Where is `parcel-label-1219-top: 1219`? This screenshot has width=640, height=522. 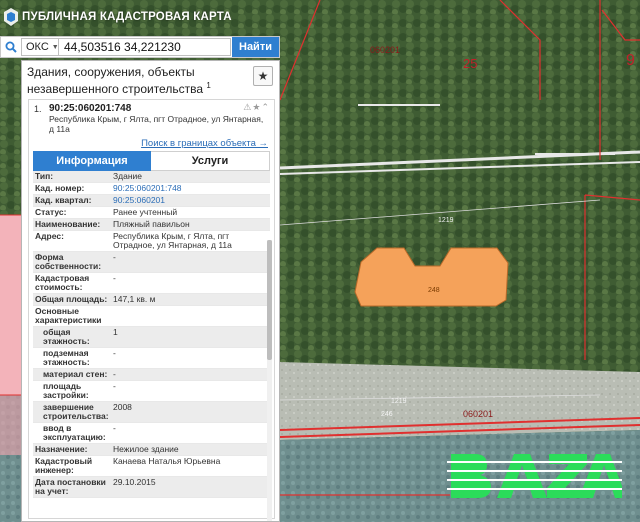 parcel-label-1219-top: 1219 is located at coordinates (446, 220).